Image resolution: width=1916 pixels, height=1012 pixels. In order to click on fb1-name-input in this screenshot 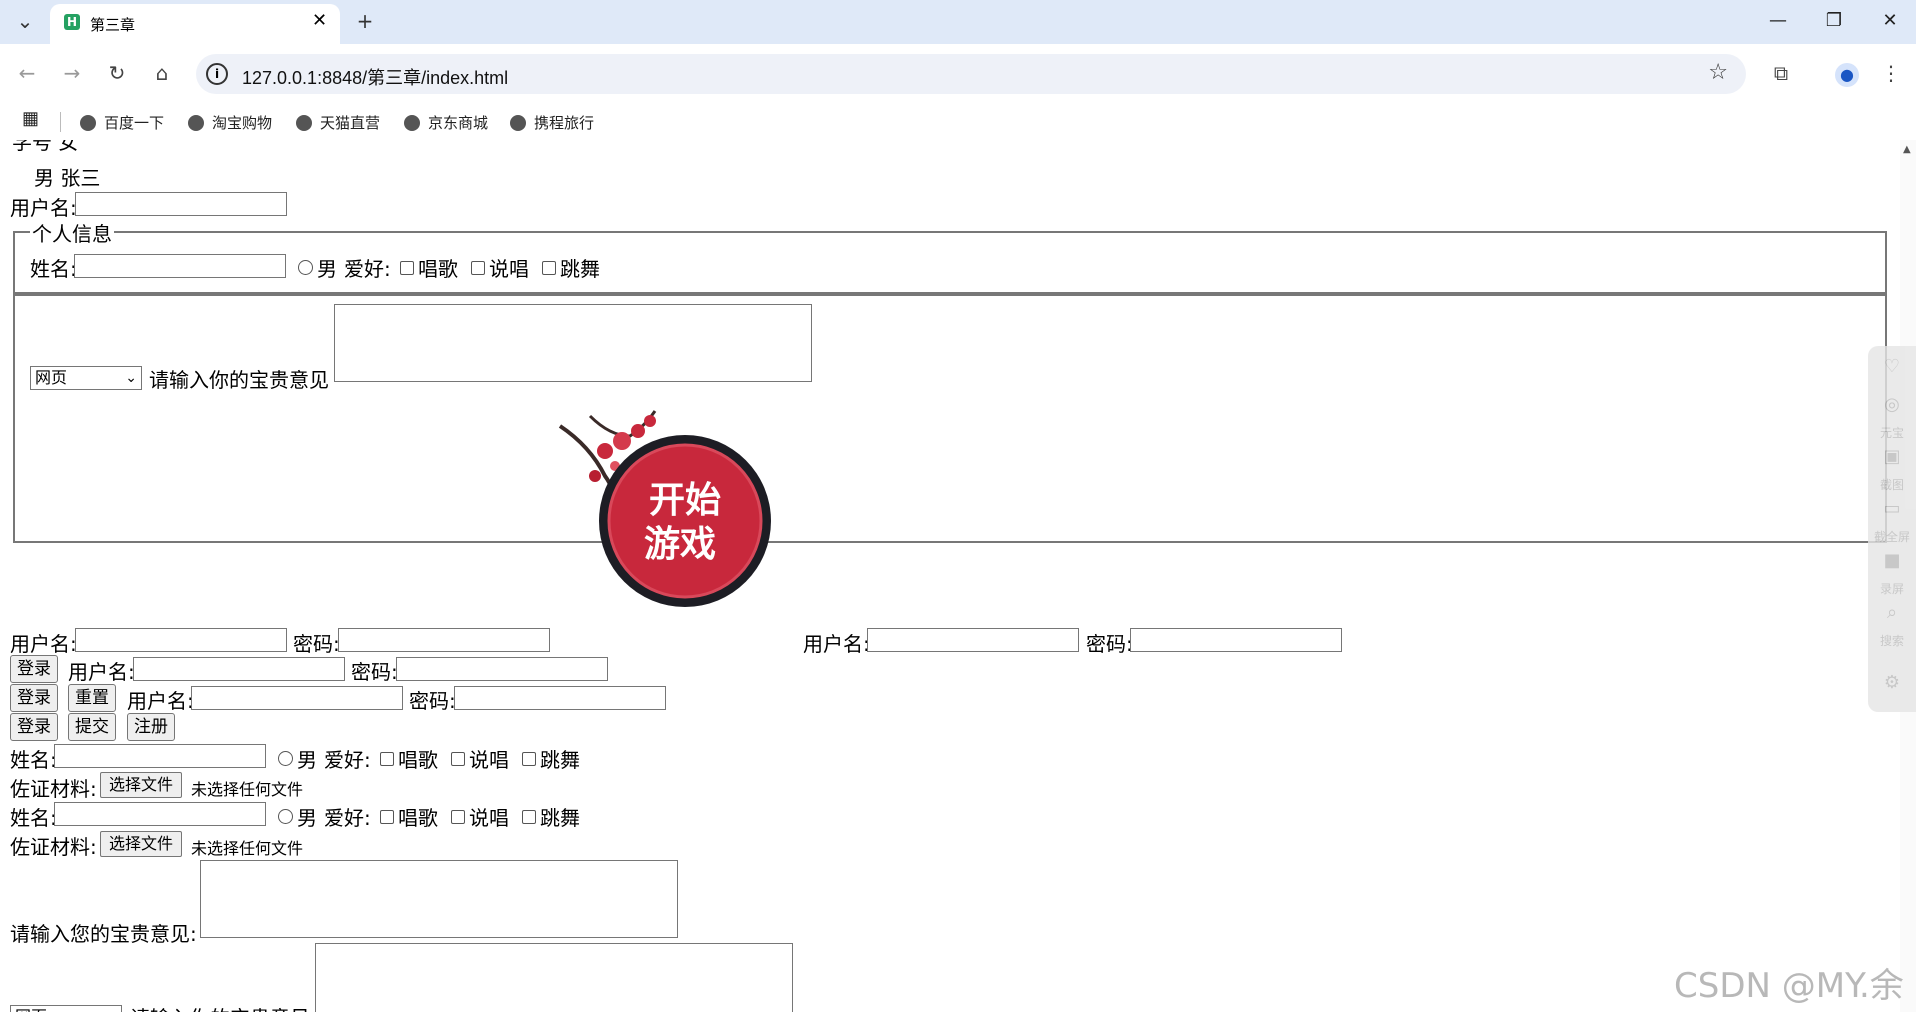, I will do `click(160, 756)`.